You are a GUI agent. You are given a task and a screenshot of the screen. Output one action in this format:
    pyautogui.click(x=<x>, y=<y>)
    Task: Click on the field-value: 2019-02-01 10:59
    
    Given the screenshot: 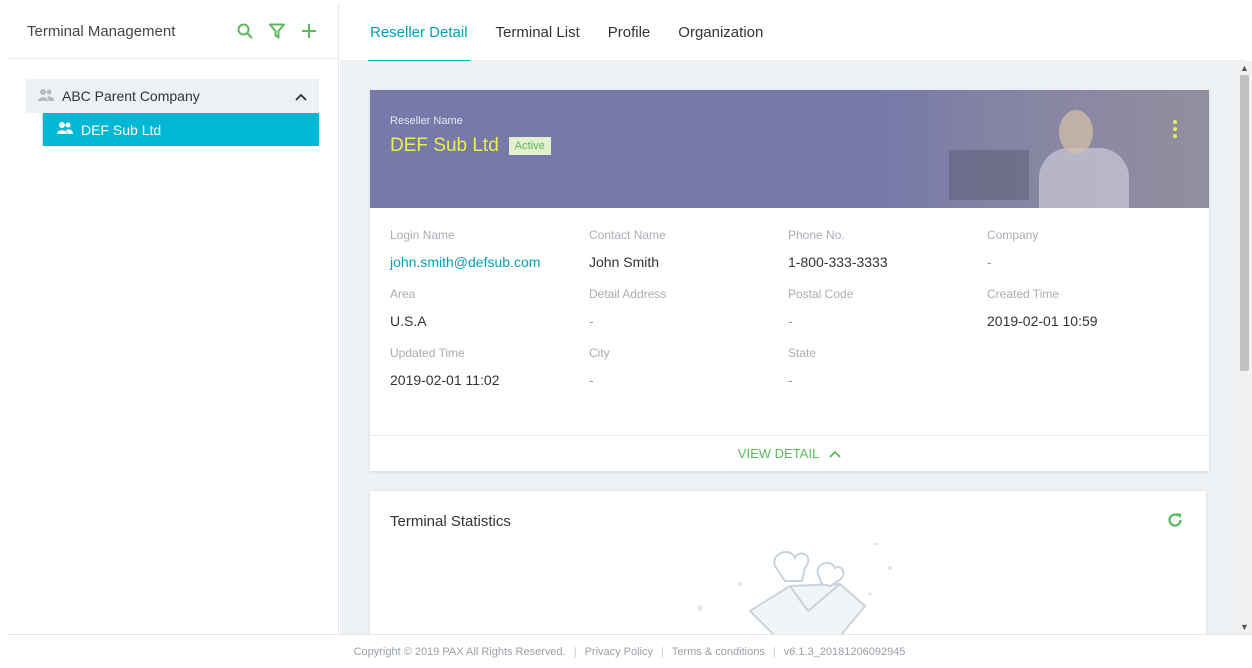 What is the action you would take?
    pyautogui.click(x=1042, y=321)
    